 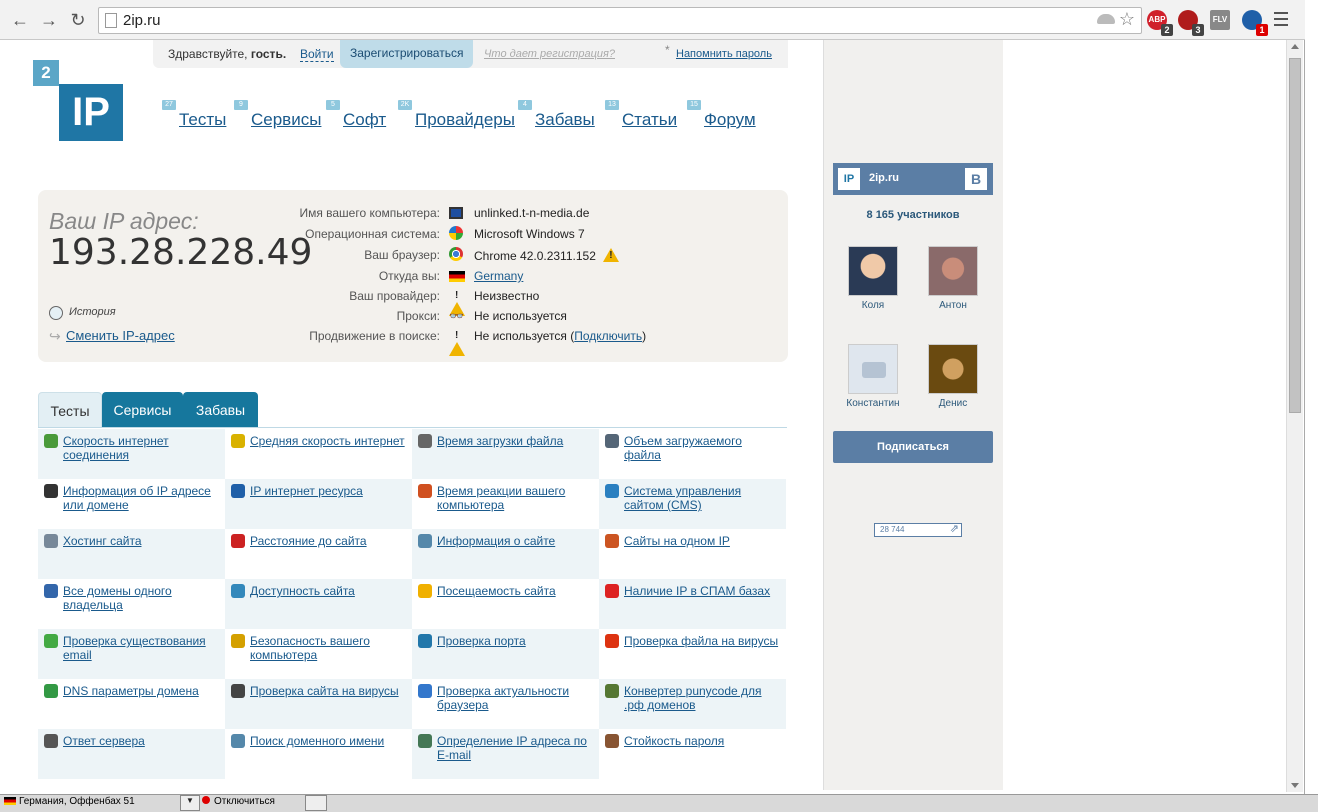 I want to click on test-link: Стойкость пароля, so click(x=703, y=741).